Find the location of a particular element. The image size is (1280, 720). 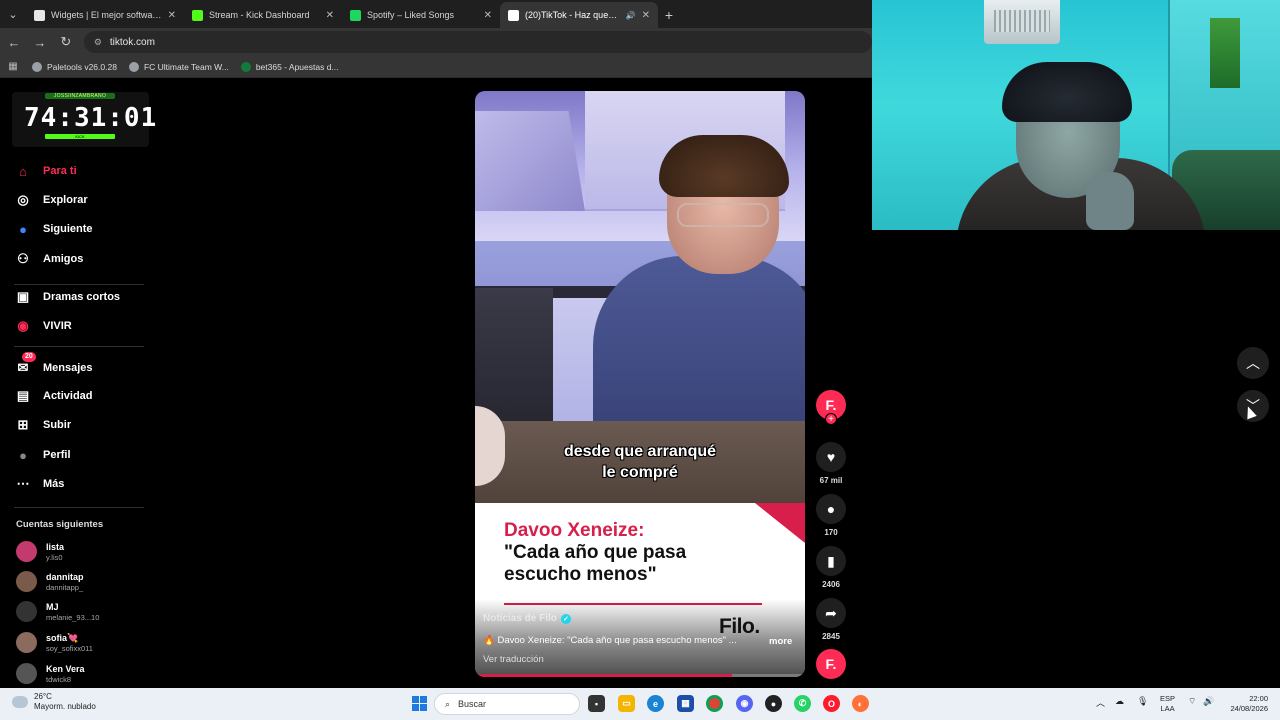

like-action: ♥ 67 mil is located at coordinates (831, 463).